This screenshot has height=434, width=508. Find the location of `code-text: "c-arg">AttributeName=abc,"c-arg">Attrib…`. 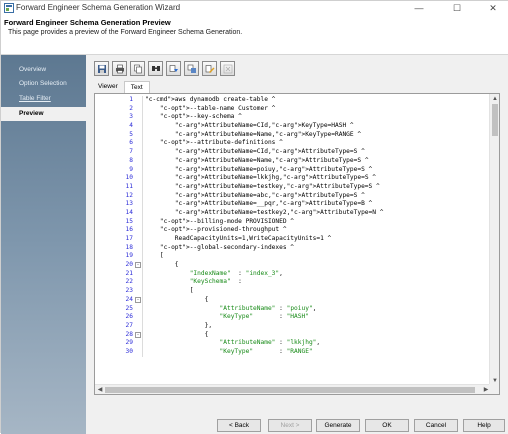

code-text: "c-arg">AttributeName=abc,"c-arg">Attrib… is located at coordinates (269, 195).